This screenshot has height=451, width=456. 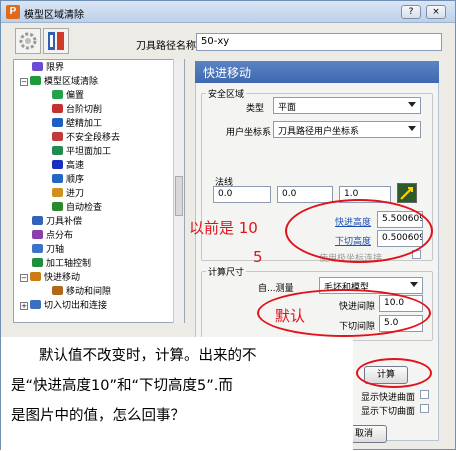 What do you see at coordinates (249, 133) in the screenshot?
I see `ucs-label: 用户坐标系` at bounding box center [249, 133].